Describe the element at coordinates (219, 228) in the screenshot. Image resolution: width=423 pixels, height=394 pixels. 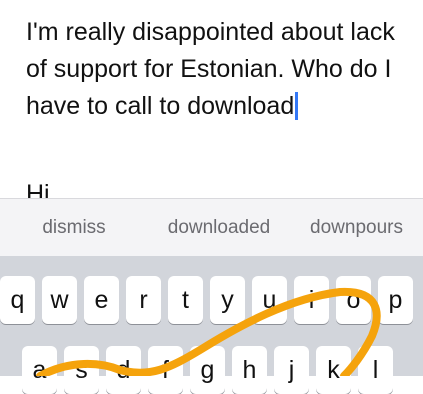
I see `suggestion-downloaded: downloaded` at that location.